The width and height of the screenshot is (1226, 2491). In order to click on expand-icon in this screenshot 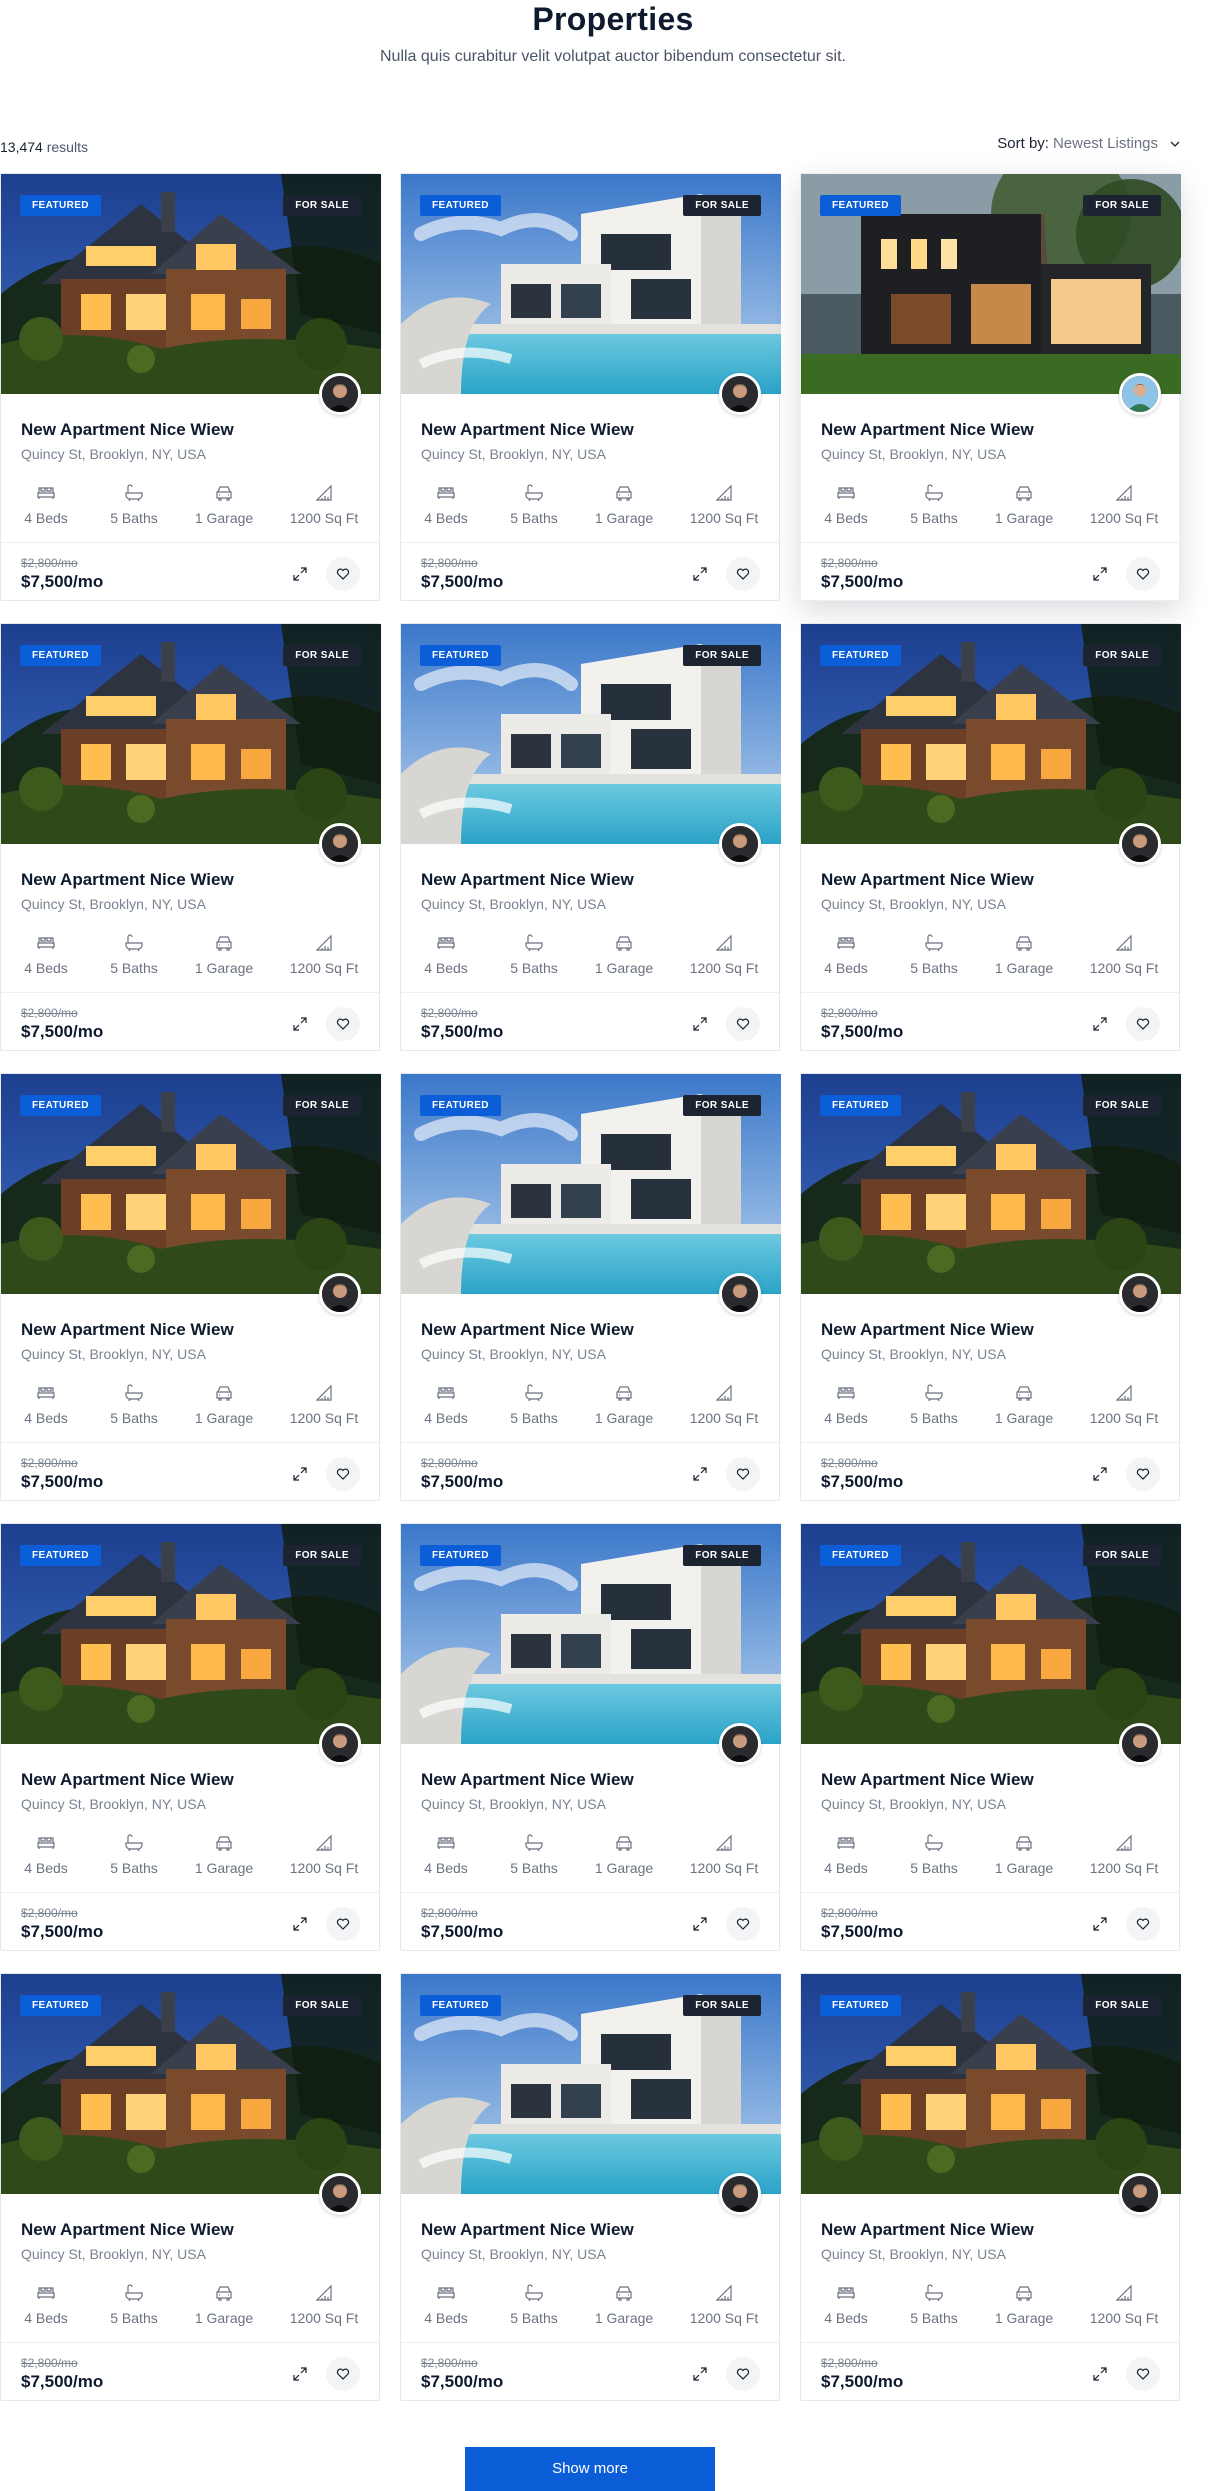, I will do `click(700, 574)`.